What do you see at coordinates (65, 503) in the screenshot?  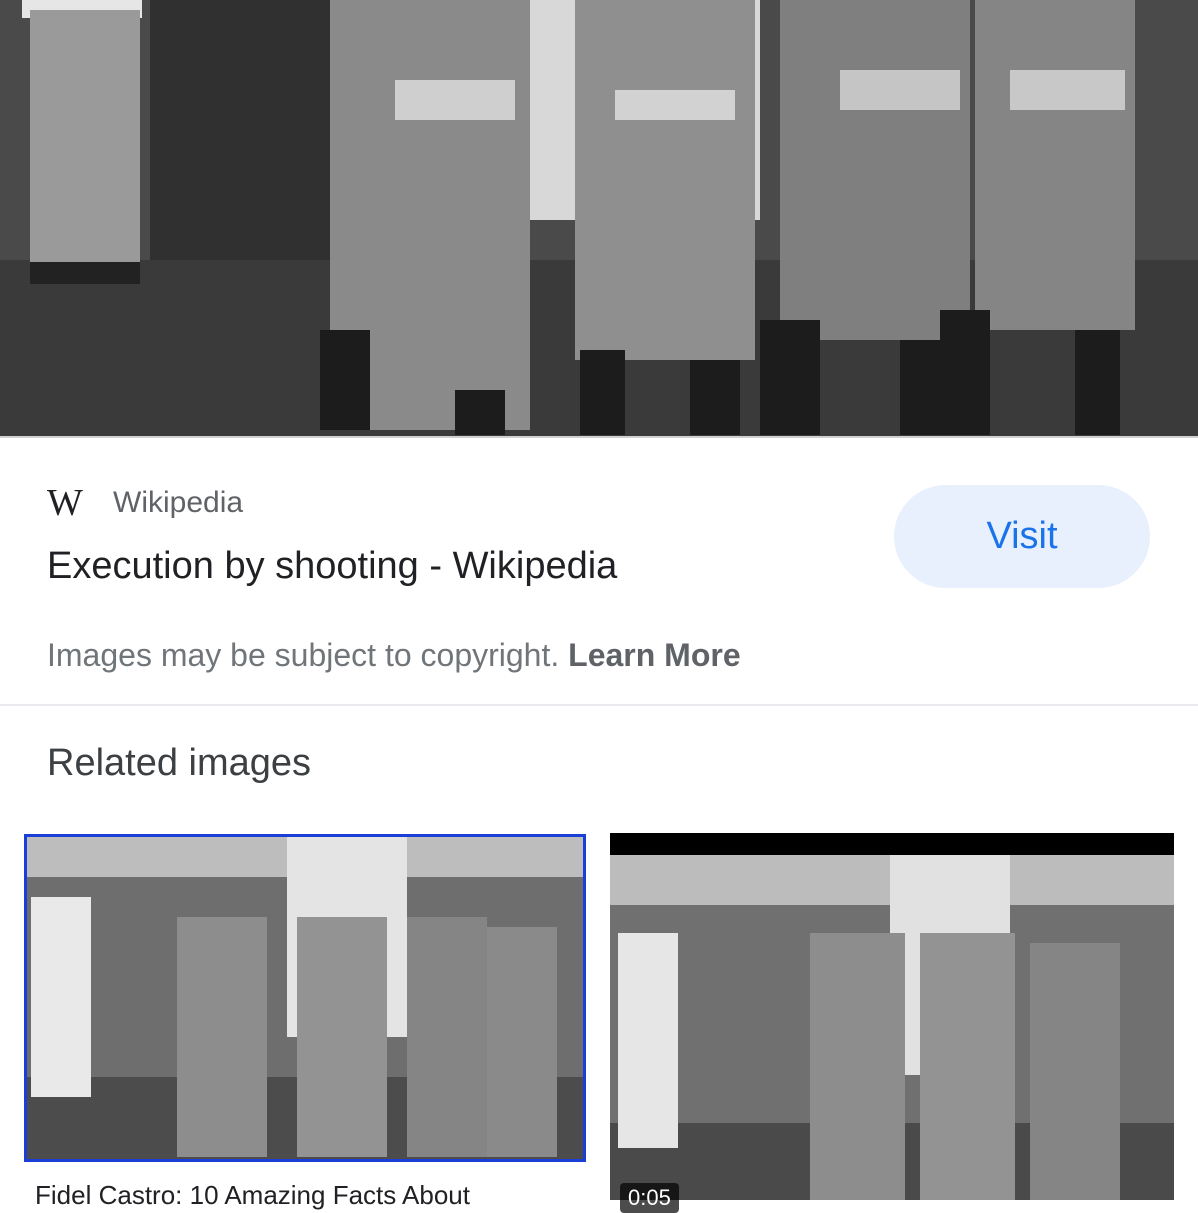 I see `wikipedia-logo-icon: W` at bounding box center [65, 503].